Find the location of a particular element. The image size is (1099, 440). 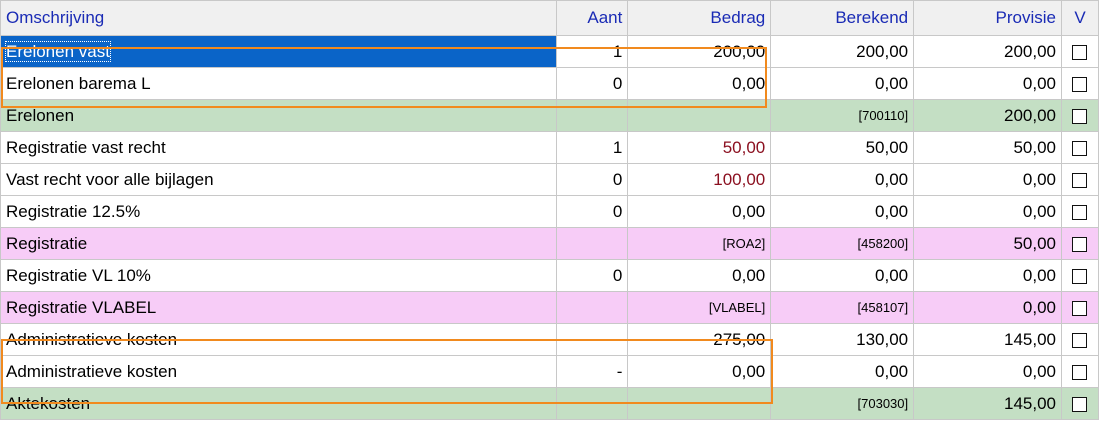

table-row: Erelonen barema L 0 0,00 0,00 0,00 is located at coordinates (549, 83).